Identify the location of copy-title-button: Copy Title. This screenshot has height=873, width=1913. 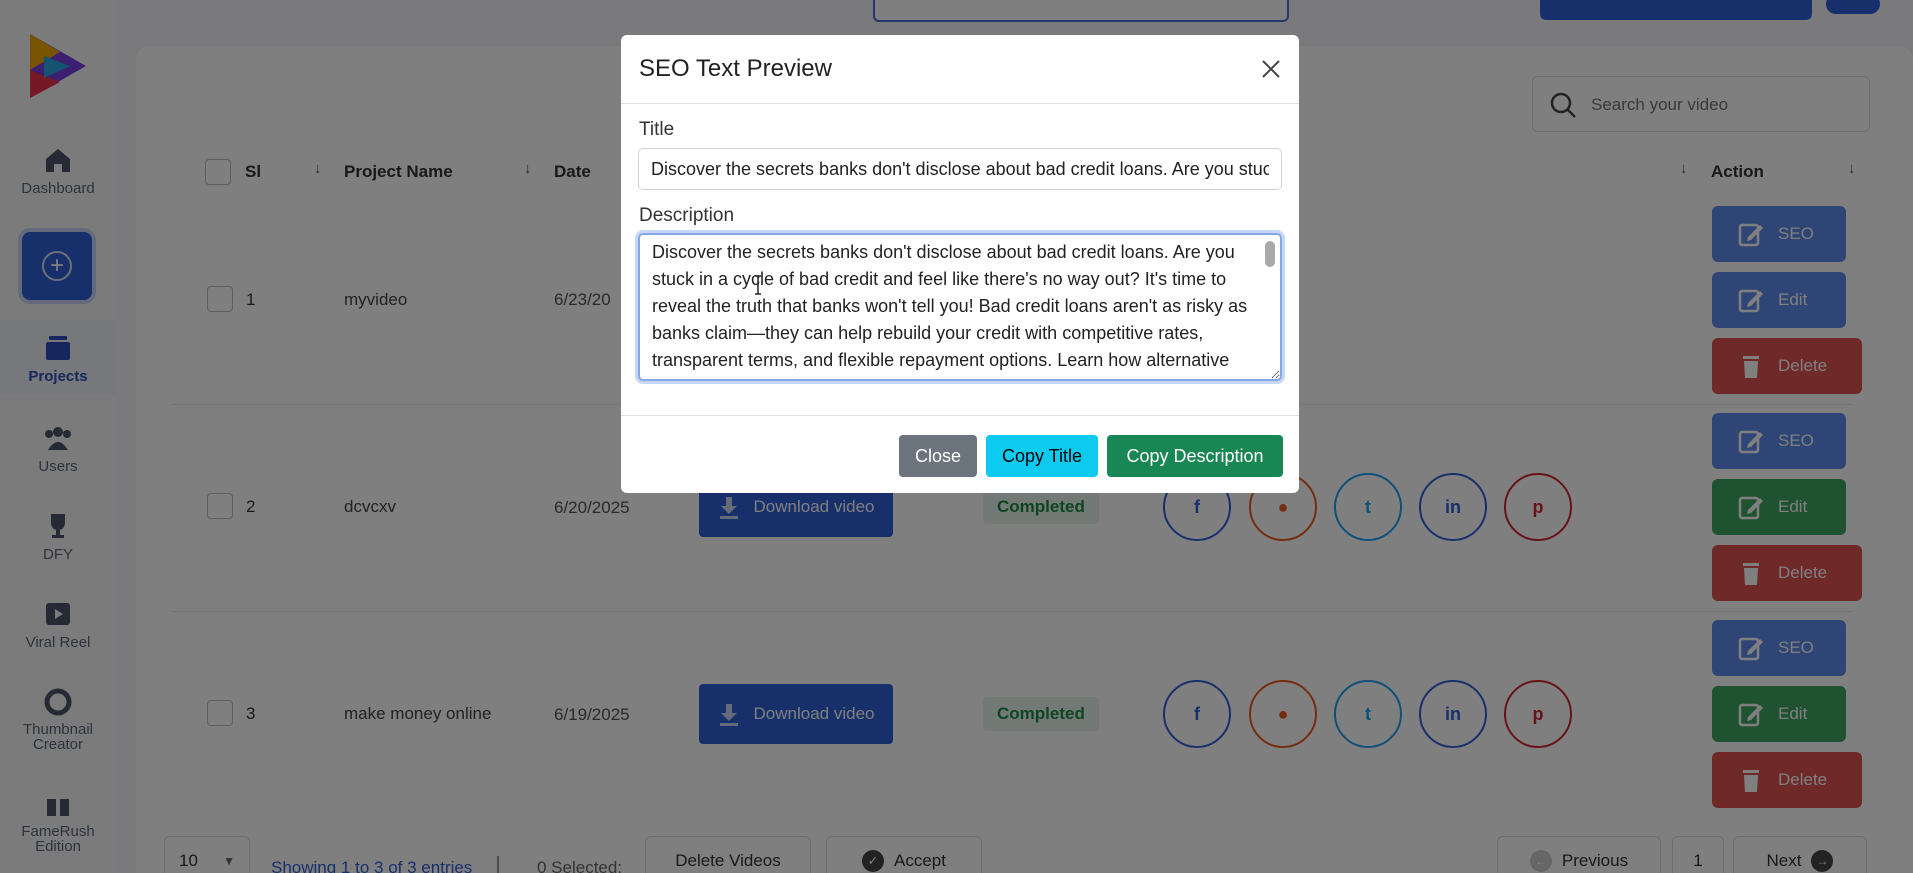
(1042, 456).